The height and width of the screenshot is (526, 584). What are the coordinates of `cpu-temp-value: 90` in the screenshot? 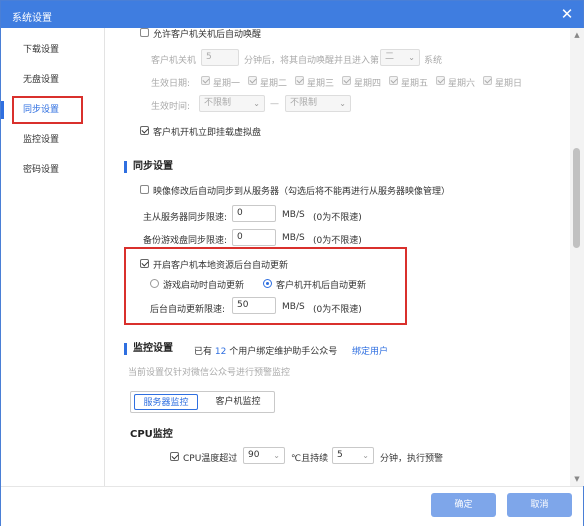 It's located at (254, 455).